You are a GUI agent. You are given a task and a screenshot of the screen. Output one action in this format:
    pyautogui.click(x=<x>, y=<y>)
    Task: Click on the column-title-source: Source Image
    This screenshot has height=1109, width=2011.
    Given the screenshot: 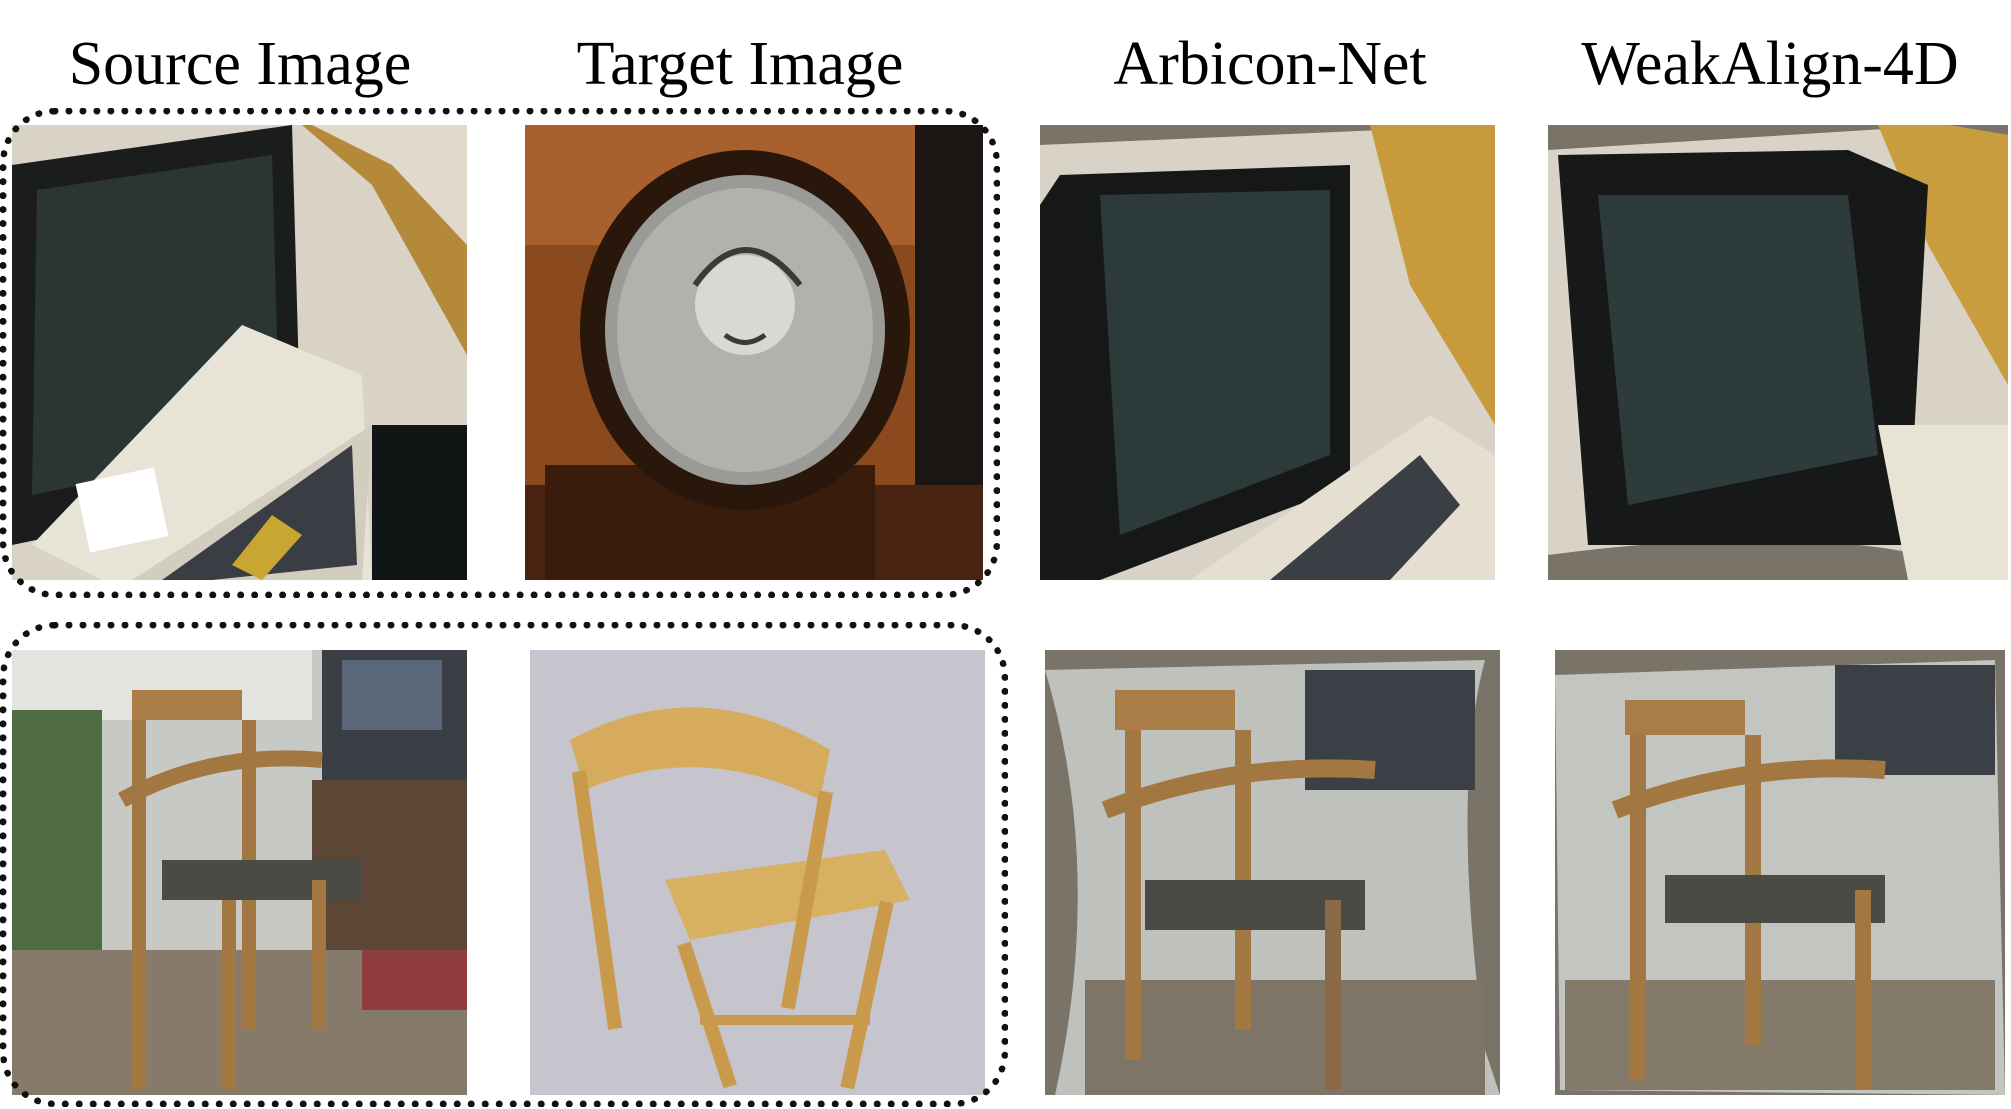 What is the action you would take?
    pyautogui.click(x=240, y=64)
    